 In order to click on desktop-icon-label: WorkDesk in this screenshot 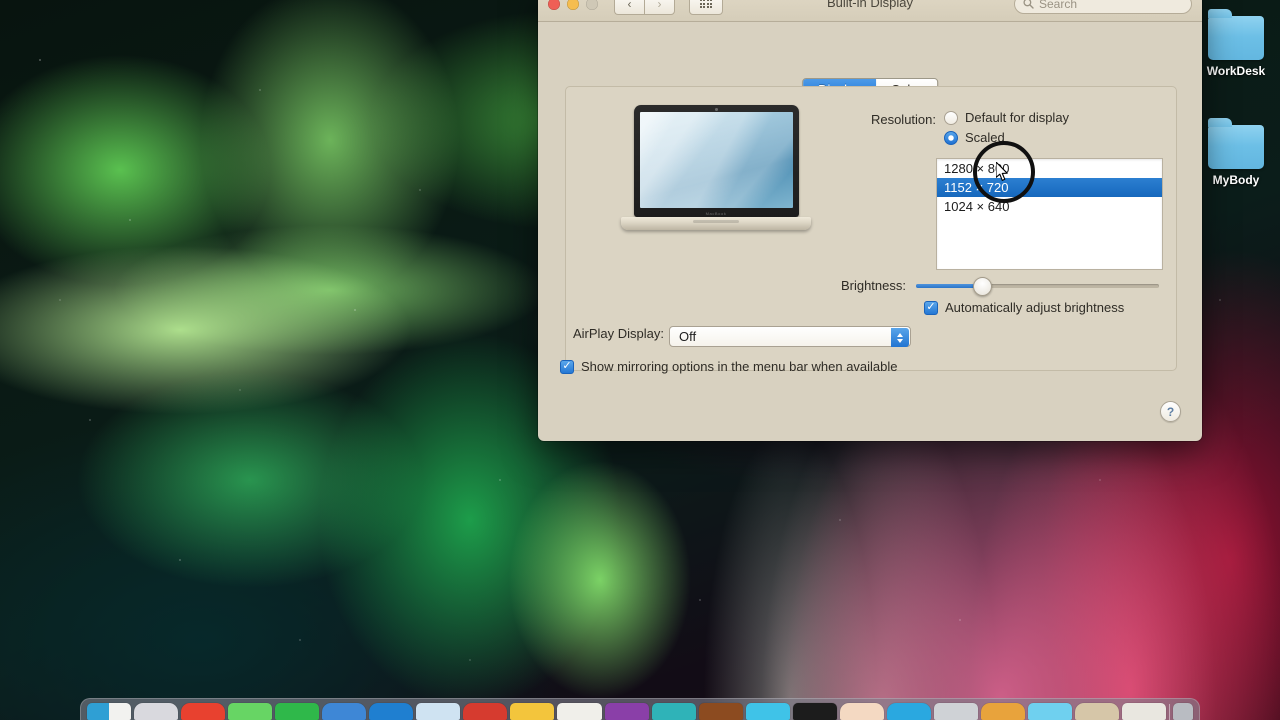, I will do `click(1236, 71)`.